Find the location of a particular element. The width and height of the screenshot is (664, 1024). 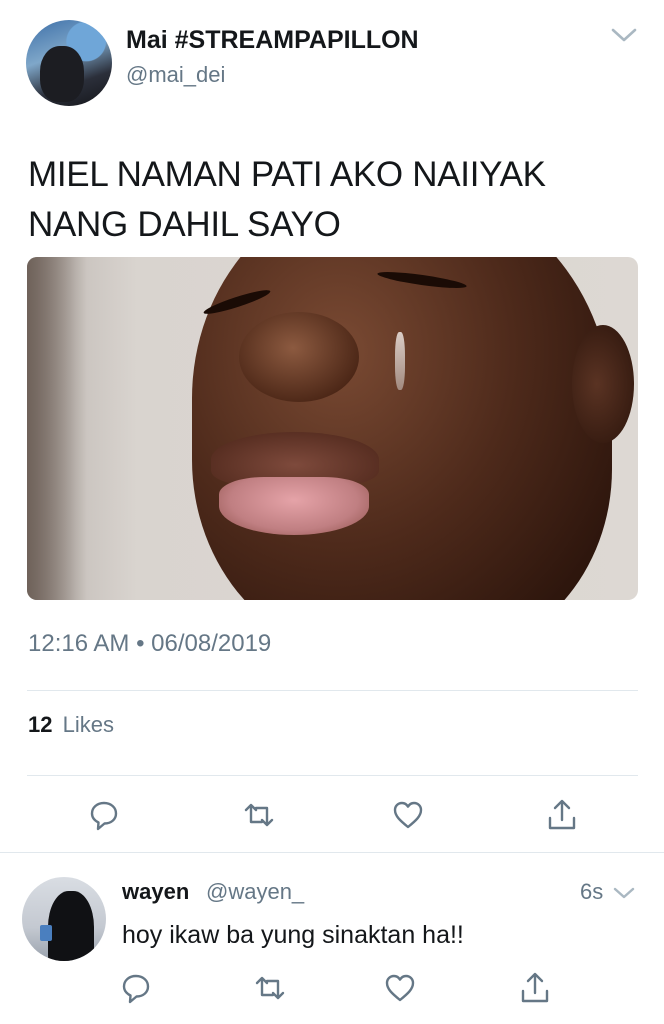

tweet-timestamp: 12:16 AM • 06/08/2019 is located at coordinates (150, 643).